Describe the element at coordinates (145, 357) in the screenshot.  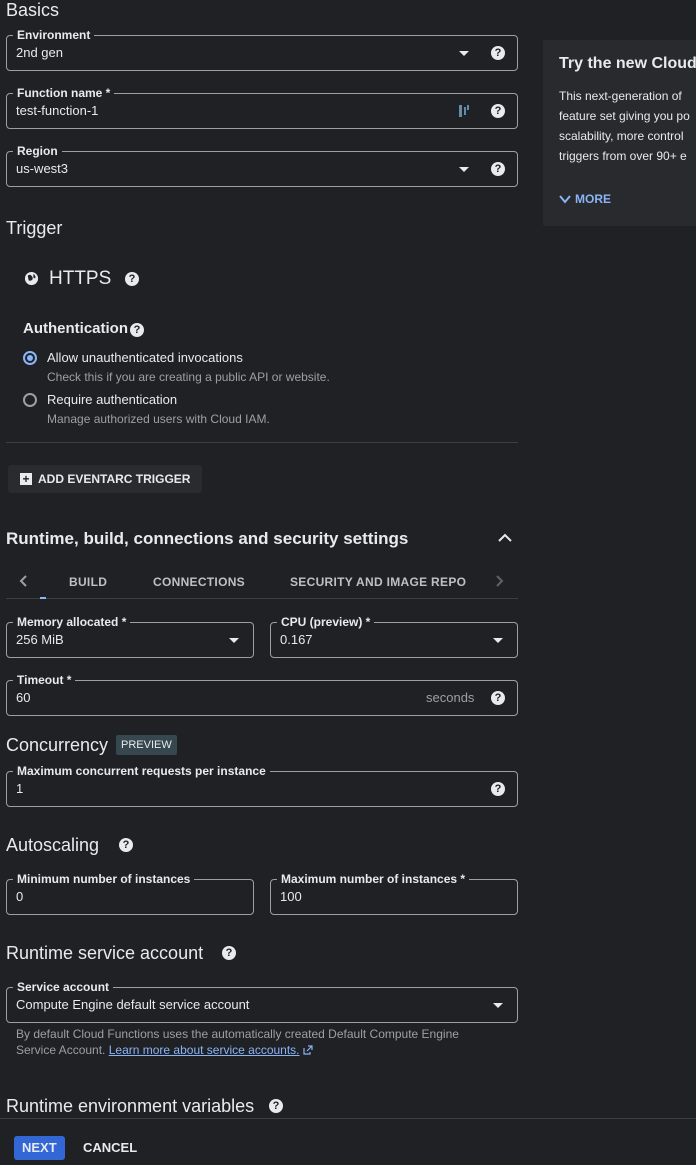
I see `allow-unauthenticated-label: Allow unauthenticated invocations` at that location.